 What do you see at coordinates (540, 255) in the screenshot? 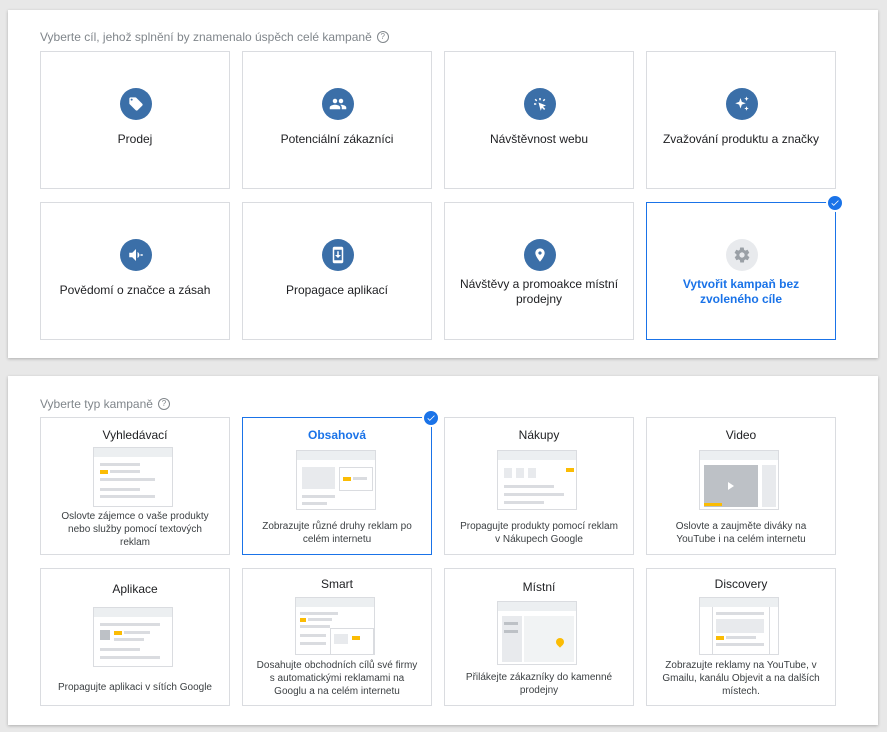
I see `location-pin-icon` at bounding box center [540, 255].